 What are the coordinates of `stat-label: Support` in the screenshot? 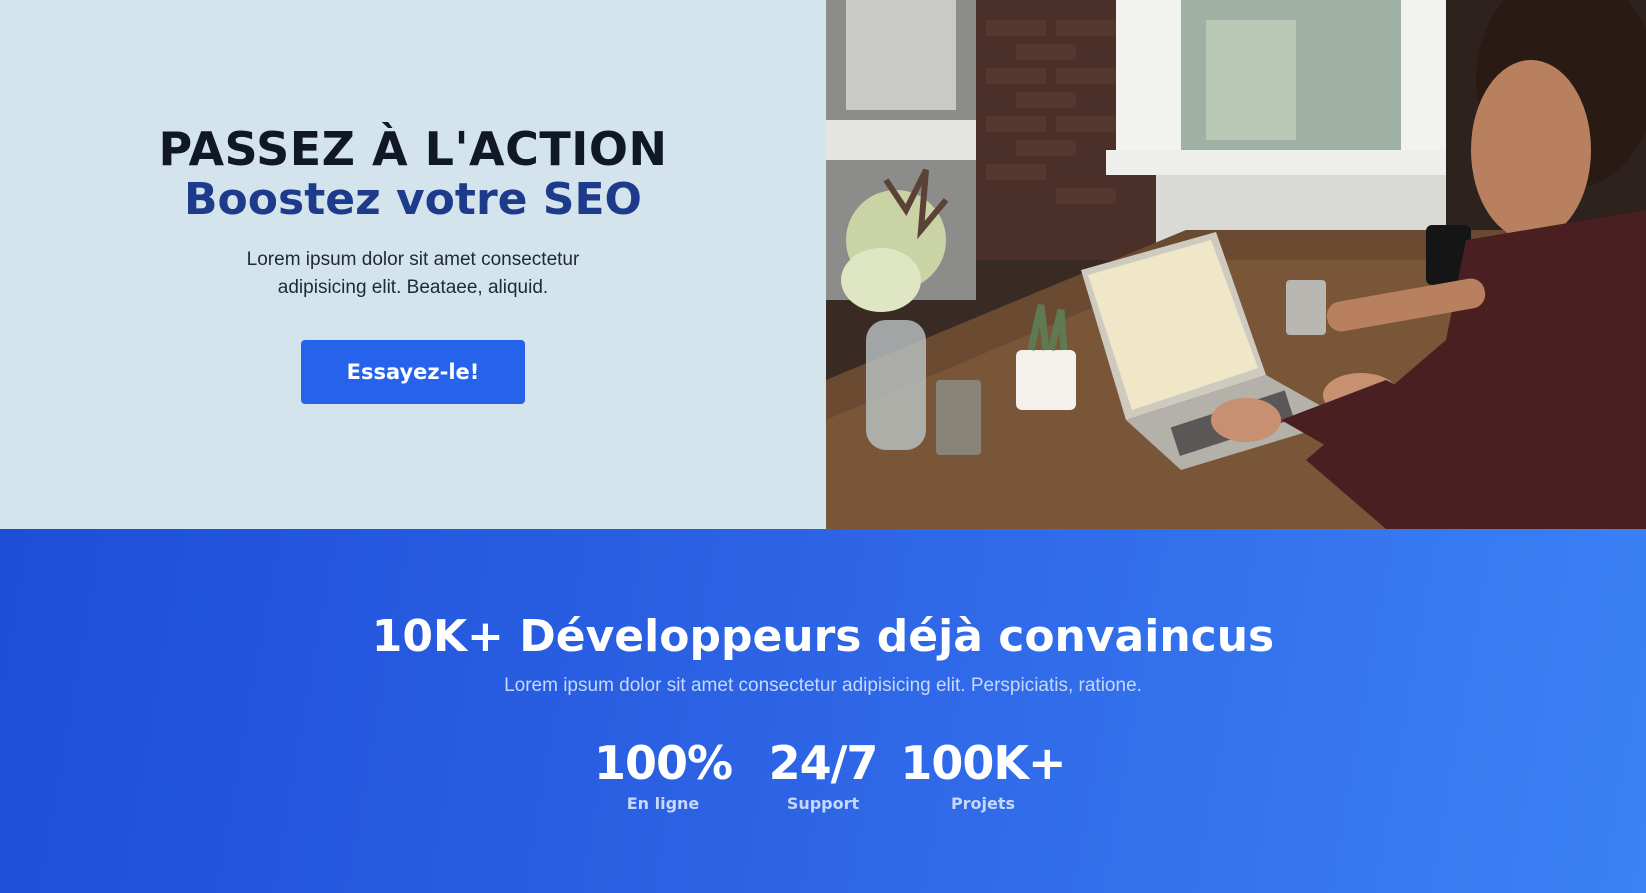 It's located at (823, 803).